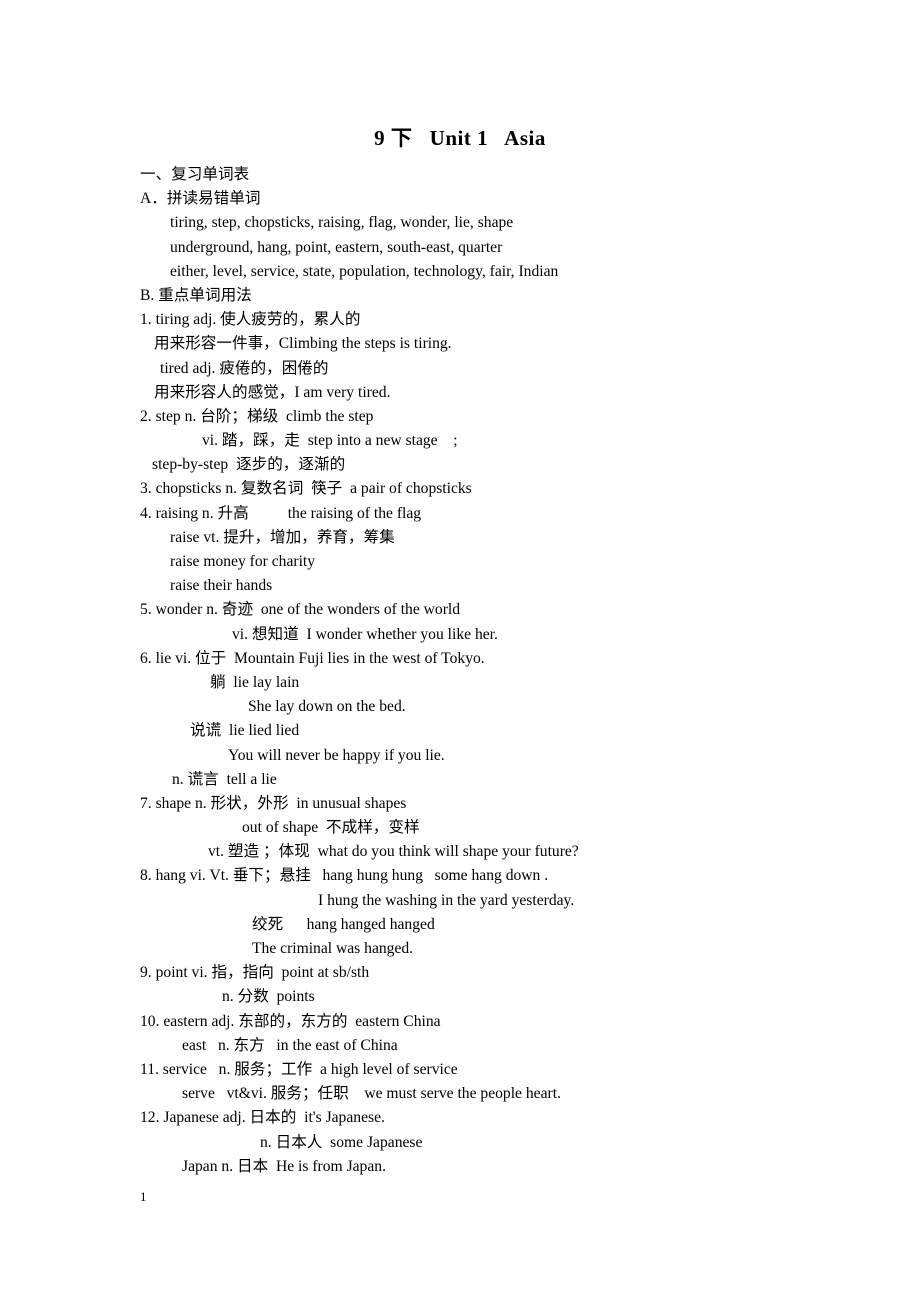 This screenshot has height=1302, width=920. What do you see at coordinates (331, 828) in the screenshot?
I see `document-line: out of shape 不成样，变样` at bounding box center [331, 828].